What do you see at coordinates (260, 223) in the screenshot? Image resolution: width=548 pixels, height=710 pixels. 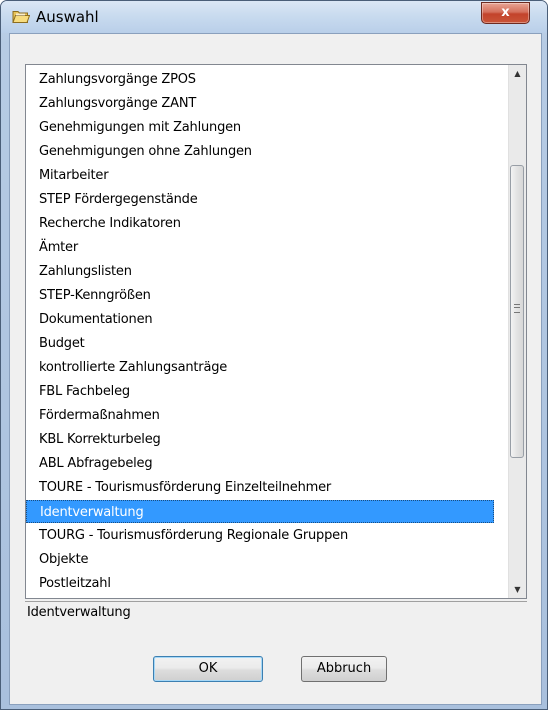 I see `list-item: Recherche Indikatoren` at bounding box center [260, 223].